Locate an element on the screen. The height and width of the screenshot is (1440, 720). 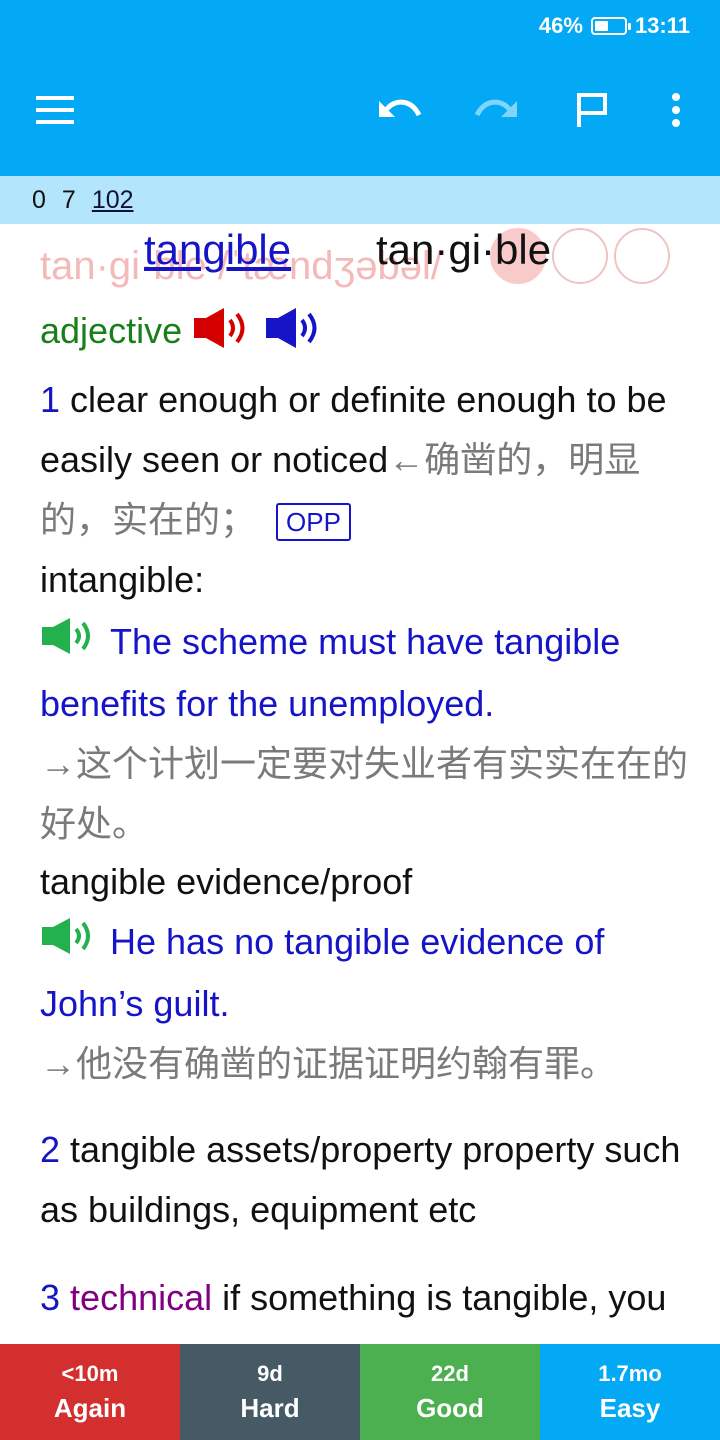
battery-icon is located at coordinates (610, 26).